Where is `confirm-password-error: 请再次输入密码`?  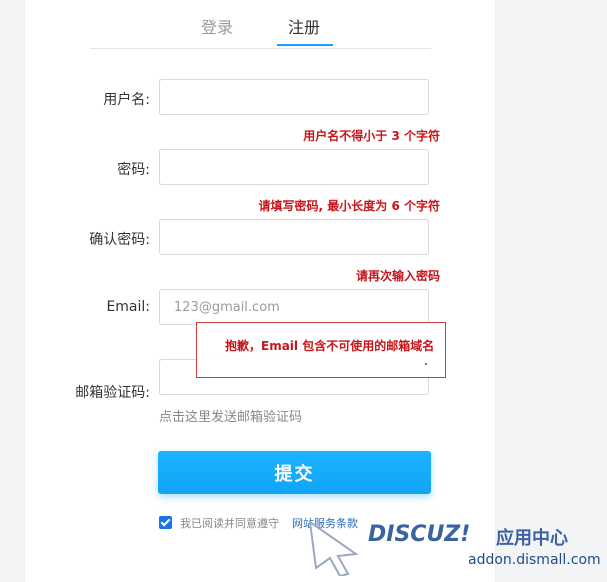 confirm-password-error: 请再次输入密码 is located at coordinates (397, 276).